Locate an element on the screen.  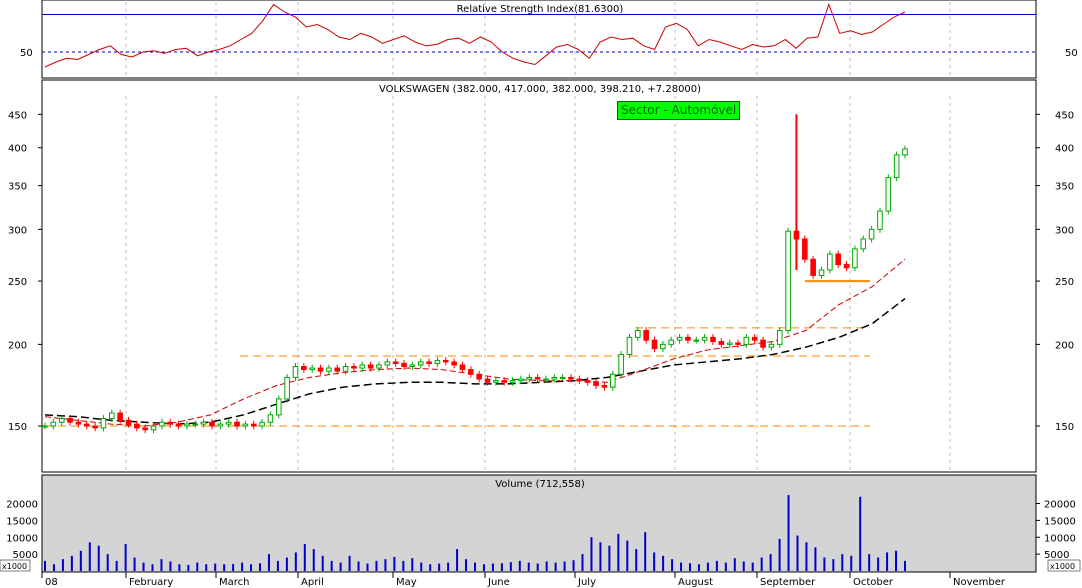
price-tick-label-left: 150 is located at coordinates (17, 427).